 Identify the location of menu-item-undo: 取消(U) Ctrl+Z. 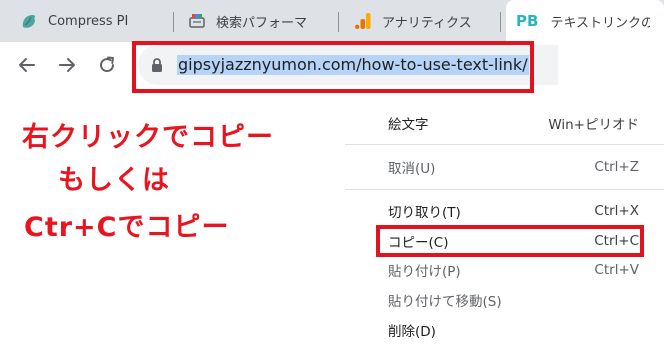
(495, 167).